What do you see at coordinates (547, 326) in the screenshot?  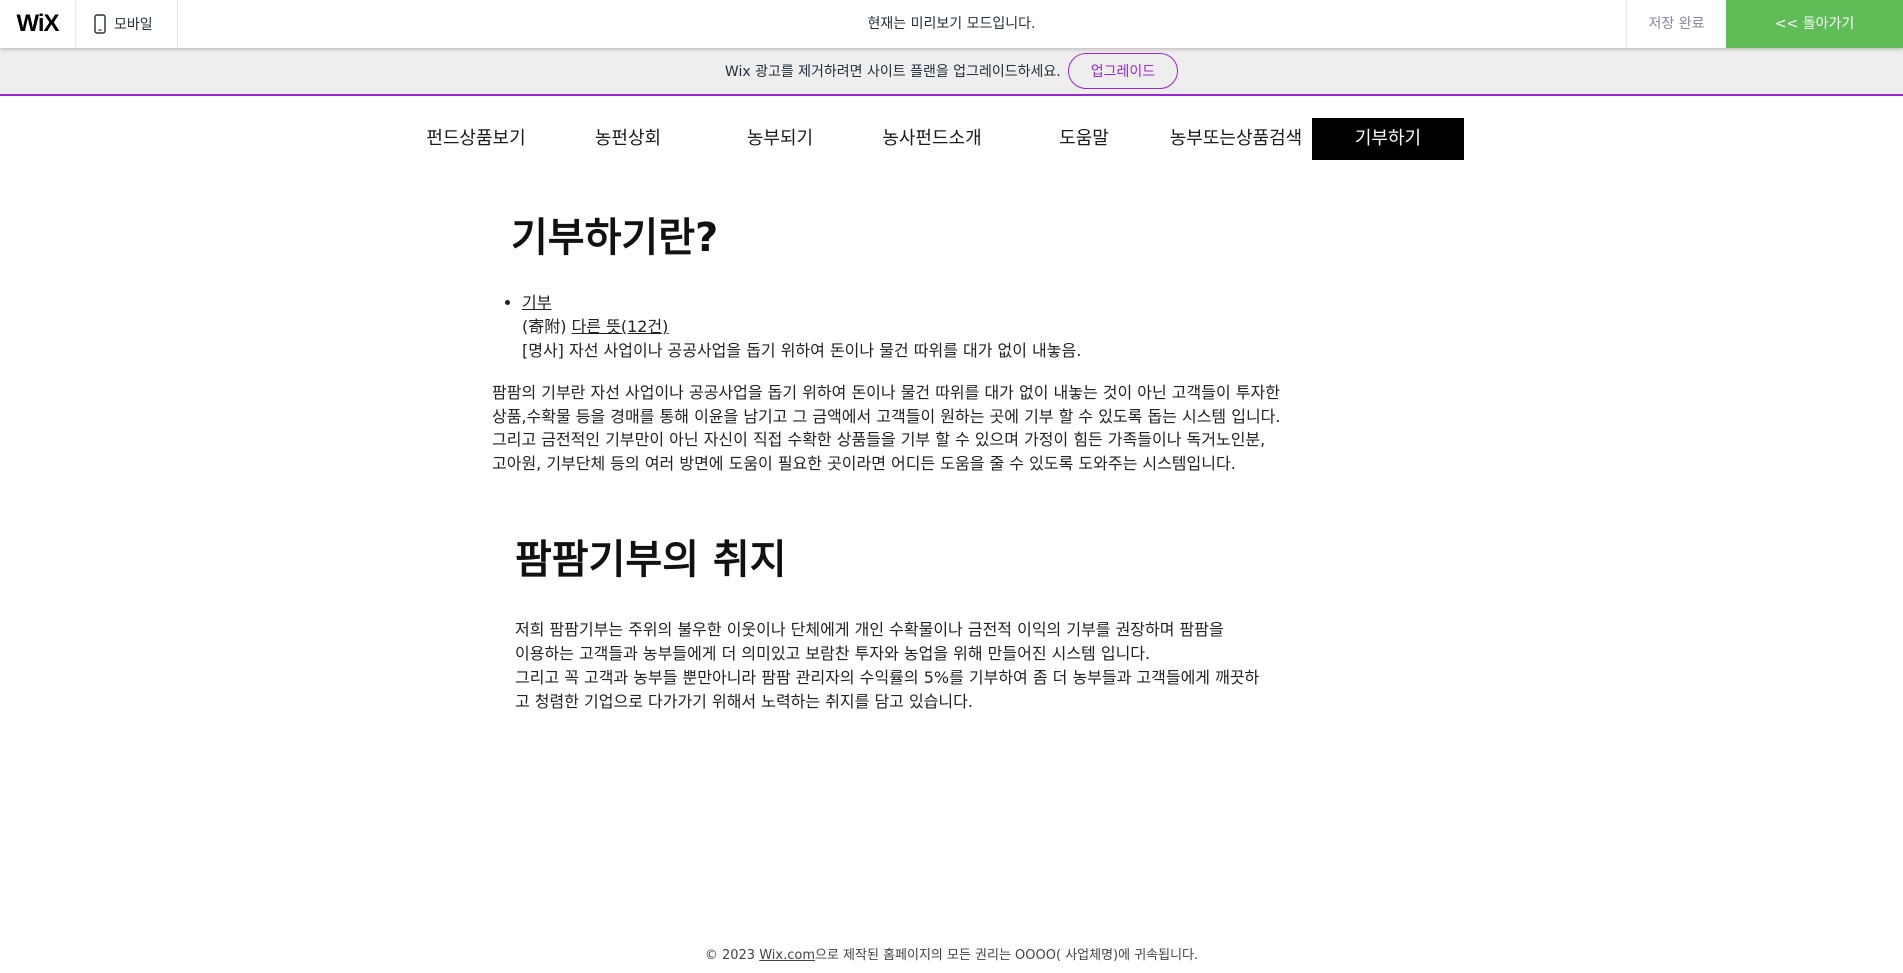 I see `dictionary-hanja: (寄附)` at bounding box center [547, 326].